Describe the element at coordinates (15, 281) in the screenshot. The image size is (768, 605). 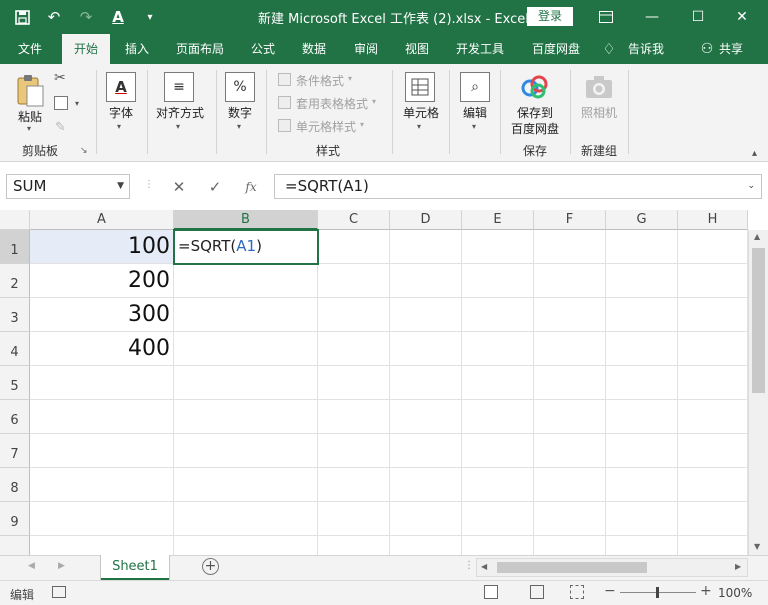
I see `row-header: 2` at that location.